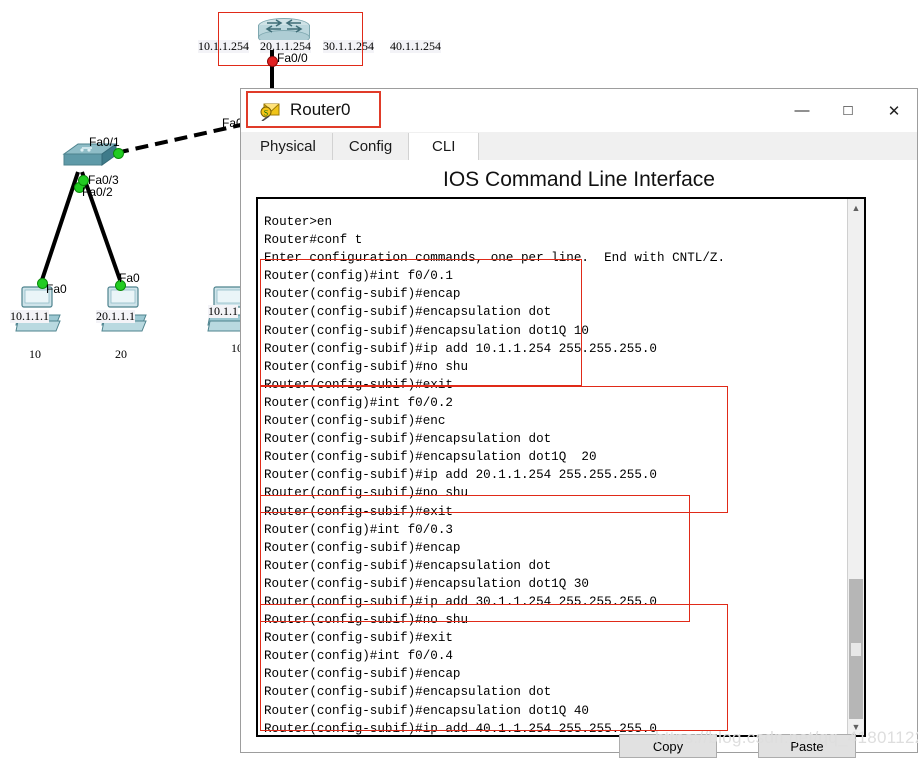 The height and width of the screenshot is (758, 918). What do you see at coordinates (802, 110) in the screenshot?
I see `minimize-button: —` at bounding box center [802, 110].